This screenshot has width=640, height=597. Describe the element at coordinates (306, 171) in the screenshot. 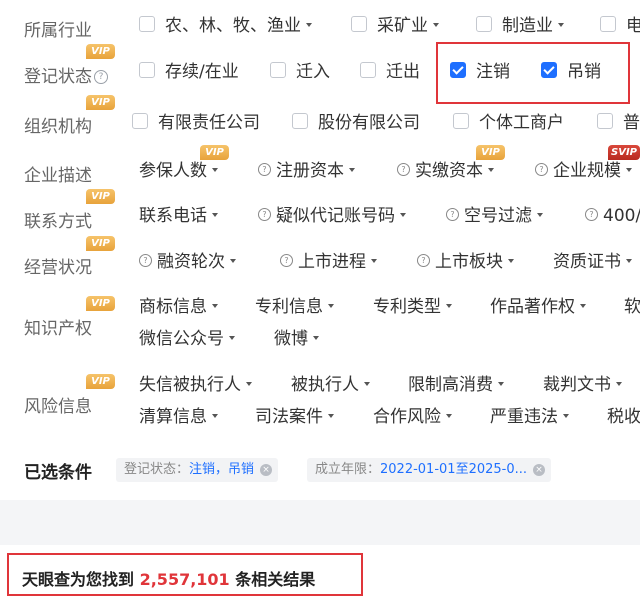

I see `desc-option-registered-capital: ? 注册资本` at that location.